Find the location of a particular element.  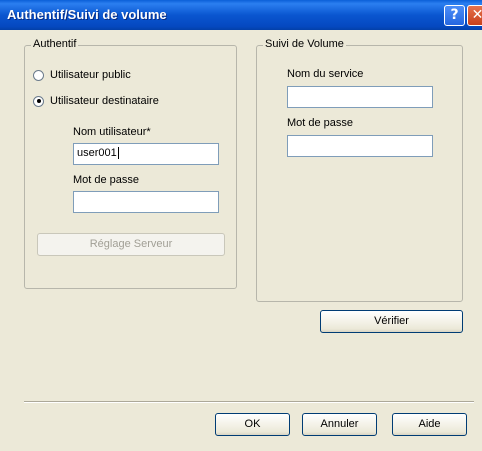

footer-separator is located at coordinates (249, 402).